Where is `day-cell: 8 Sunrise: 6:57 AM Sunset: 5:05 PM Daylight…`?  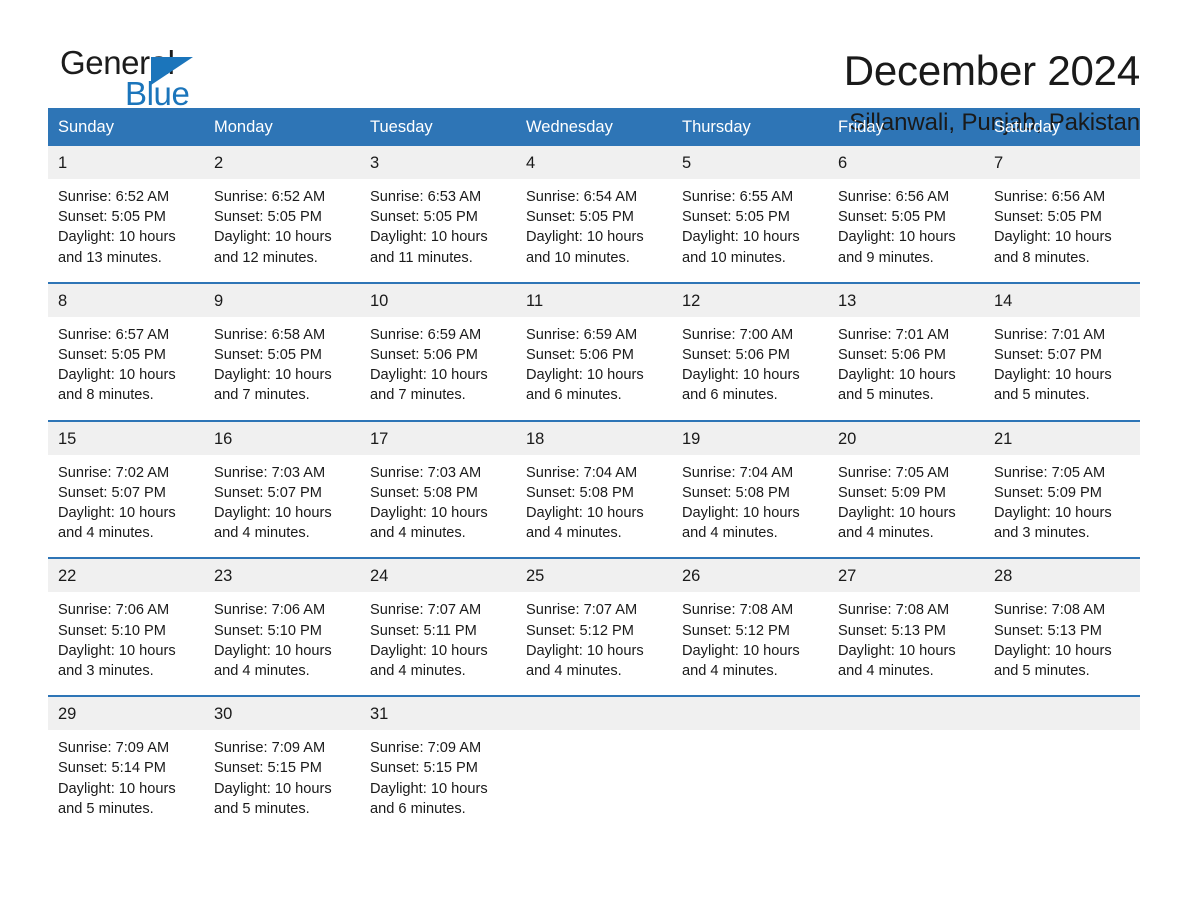
day-cell: 8 Sunrise: 6:57 AM Sunset: 5:05 PM Daylight… is located at coordinates (126, 351).